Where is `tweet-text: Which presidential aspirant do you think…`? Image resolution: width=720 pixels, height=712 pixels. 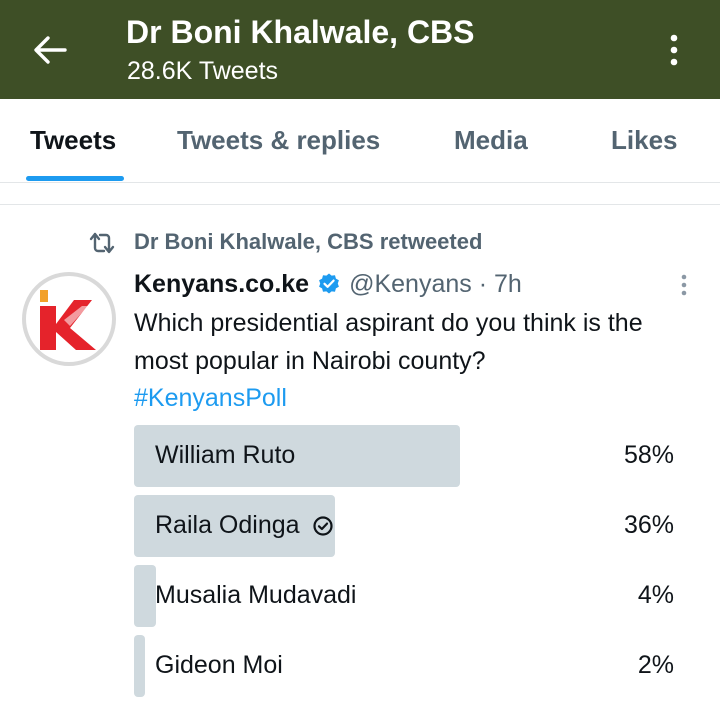
tweet-text: Which presidential aspirant do you think… is located at coordinates (388, 342).